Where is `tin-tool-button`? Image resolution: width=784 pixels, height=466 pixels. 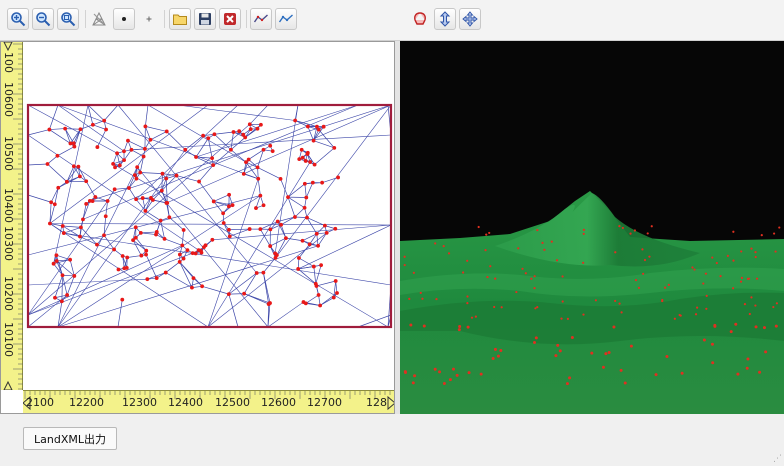
tin-tool-button is located at coordinates (99, 19).